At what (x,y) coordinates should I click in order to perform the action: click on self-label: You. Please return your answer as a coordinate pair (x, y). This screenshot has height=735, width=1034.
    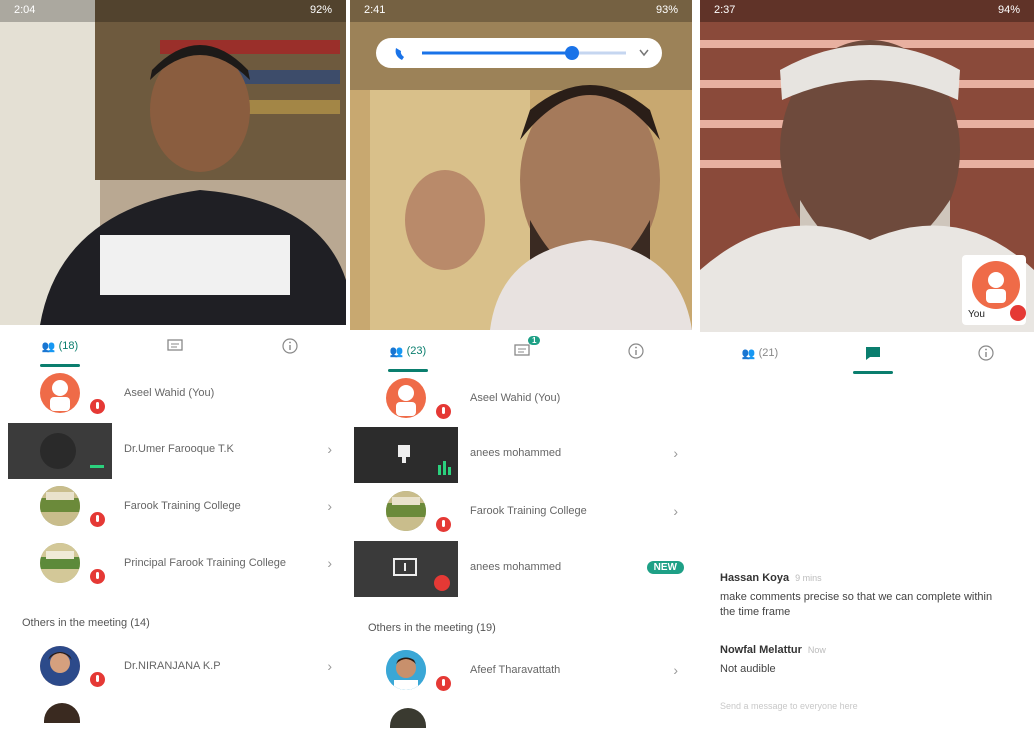
    Looking at the image, I should click on (976, 314).